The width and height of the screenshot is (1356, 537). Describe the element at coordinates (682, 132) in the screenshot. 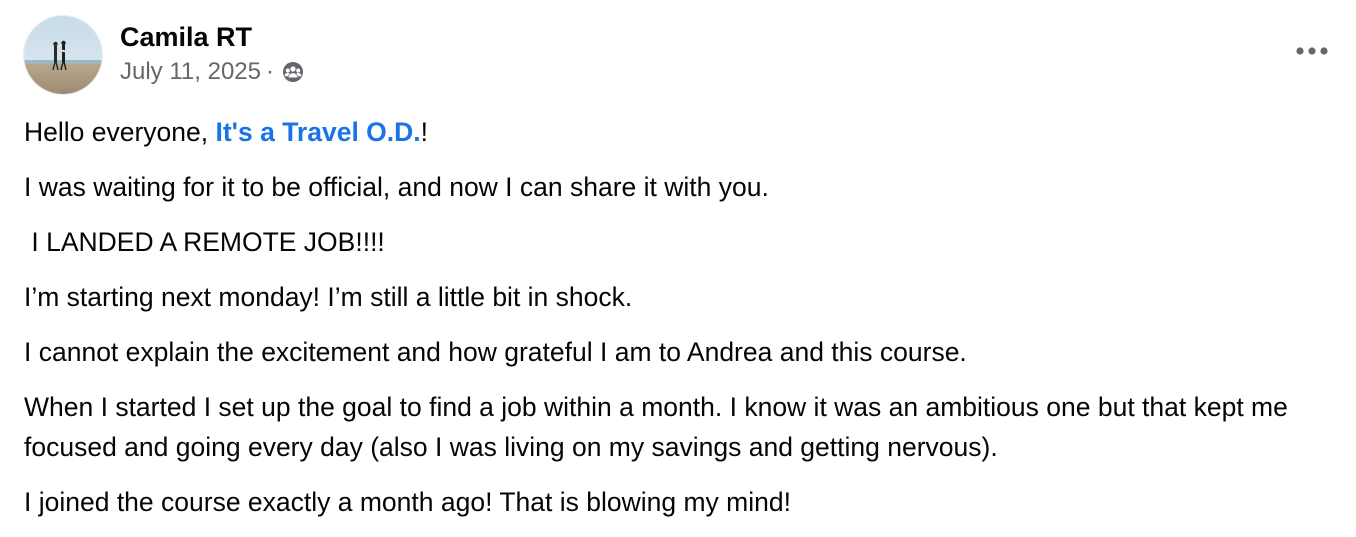

I see `post-paragraph-intro: Hello everyone, It's a Travel O.D.!` at that location.